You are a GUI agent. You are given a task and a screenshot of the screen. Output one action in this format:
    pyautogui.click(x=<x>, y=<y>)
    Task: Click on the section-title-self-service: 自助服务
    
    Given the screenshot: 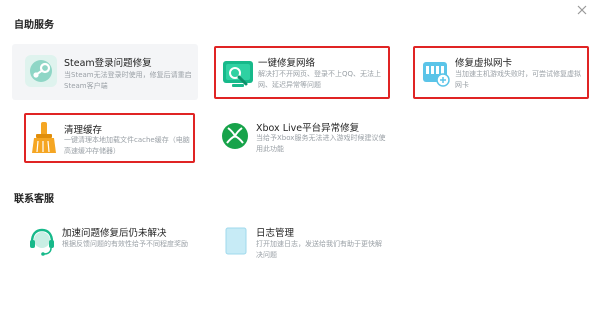 What is the action you would take?
    pyautogui.click(x=34, y=25)
    